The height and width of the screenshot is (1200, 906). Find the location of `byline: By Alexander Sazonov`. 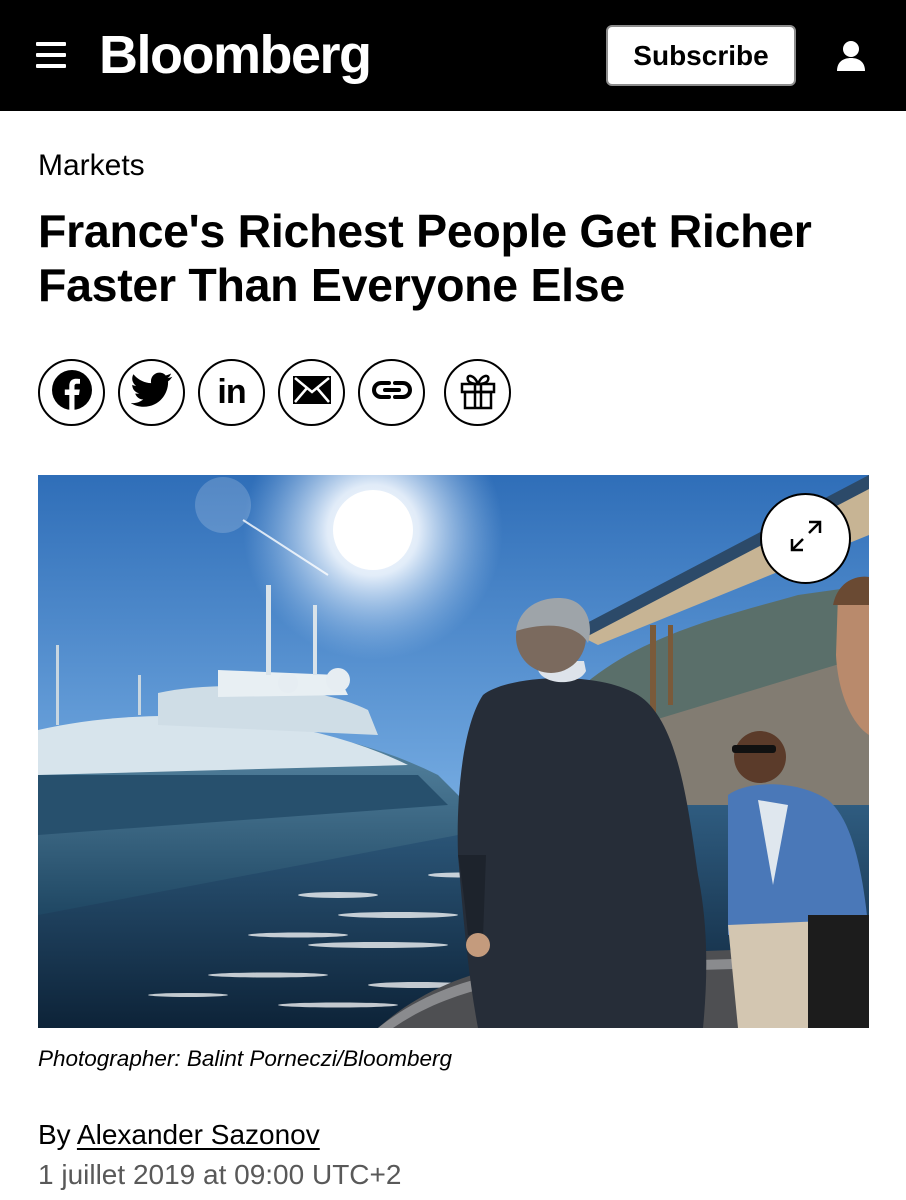

byline: By Alexander Sazonov is located at coordinates (179, 1135).